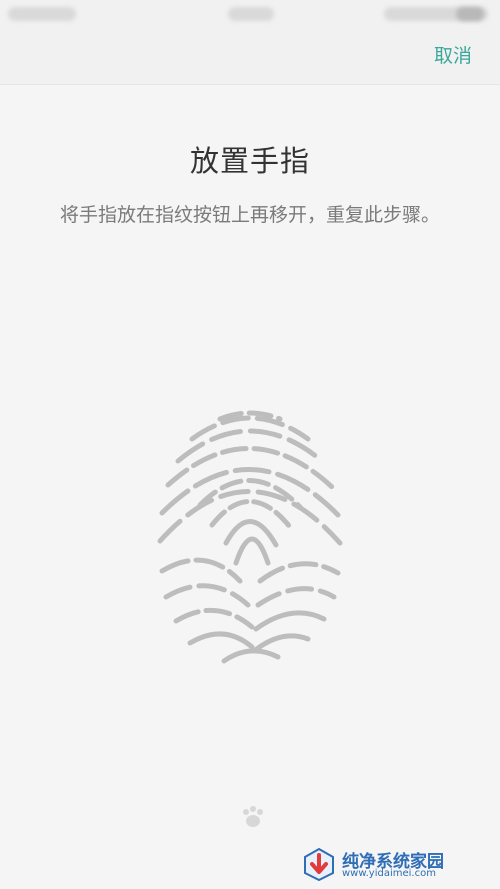 The height and width of the screenshot is (889, 500). I want to click on watermark-logo-icon, so click(319, 864).